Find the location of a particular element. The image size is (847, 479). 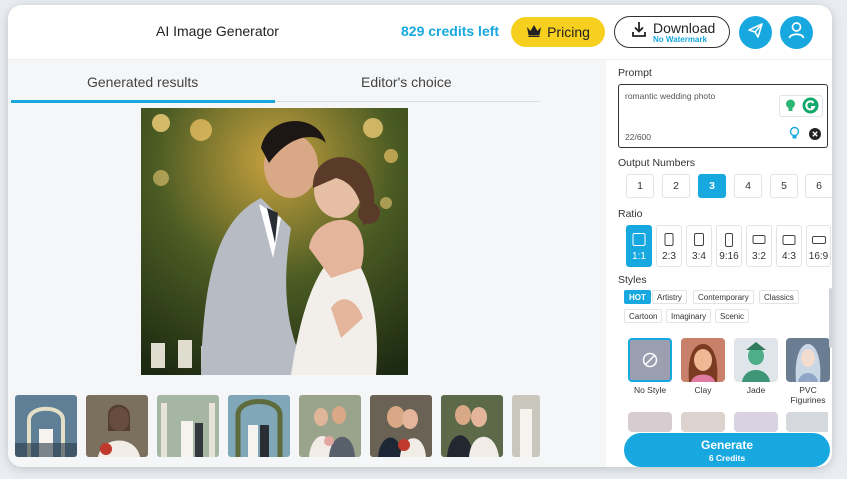

ratio-label-text: 2:3 is located at coordinates (669, 256).